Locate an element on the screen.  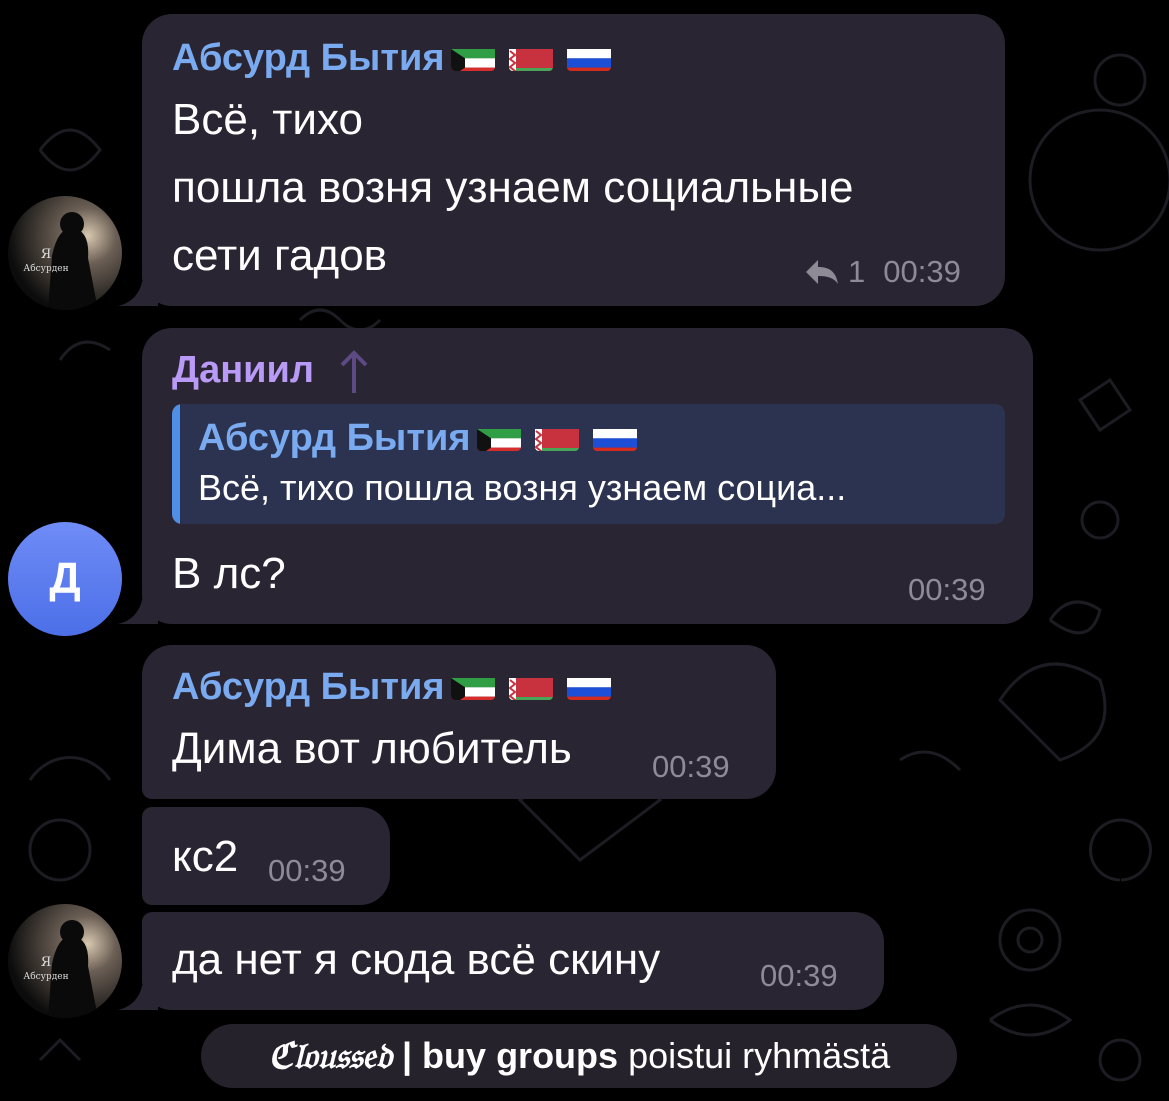
message-line: пошла возня узнаем социальные is located at coordinates (513, 187).